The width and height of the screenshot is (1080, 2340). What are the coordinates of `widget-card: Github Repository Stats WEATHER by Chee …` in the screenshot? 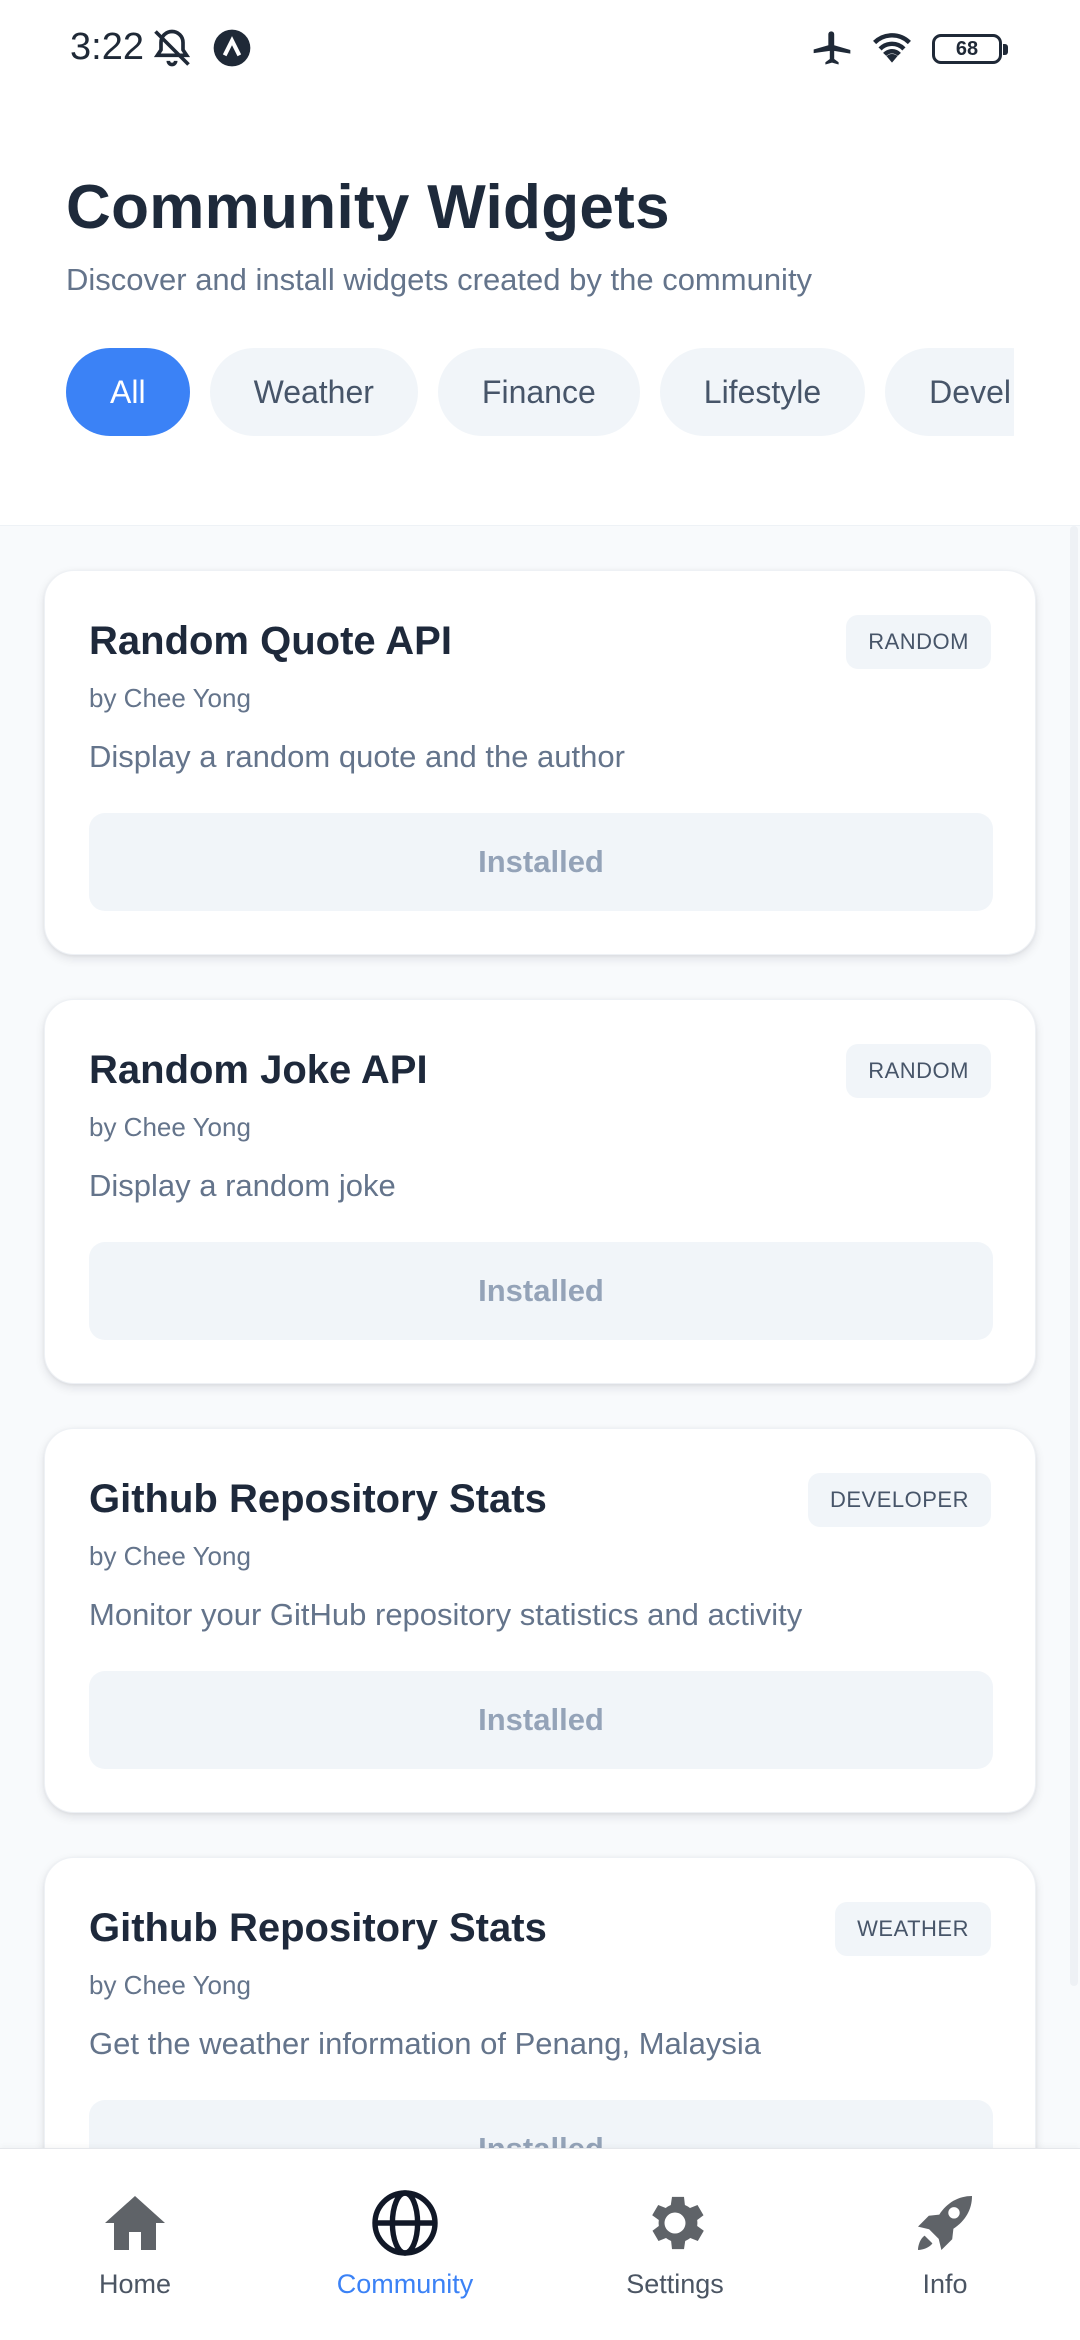 It's located at (540, 2003).